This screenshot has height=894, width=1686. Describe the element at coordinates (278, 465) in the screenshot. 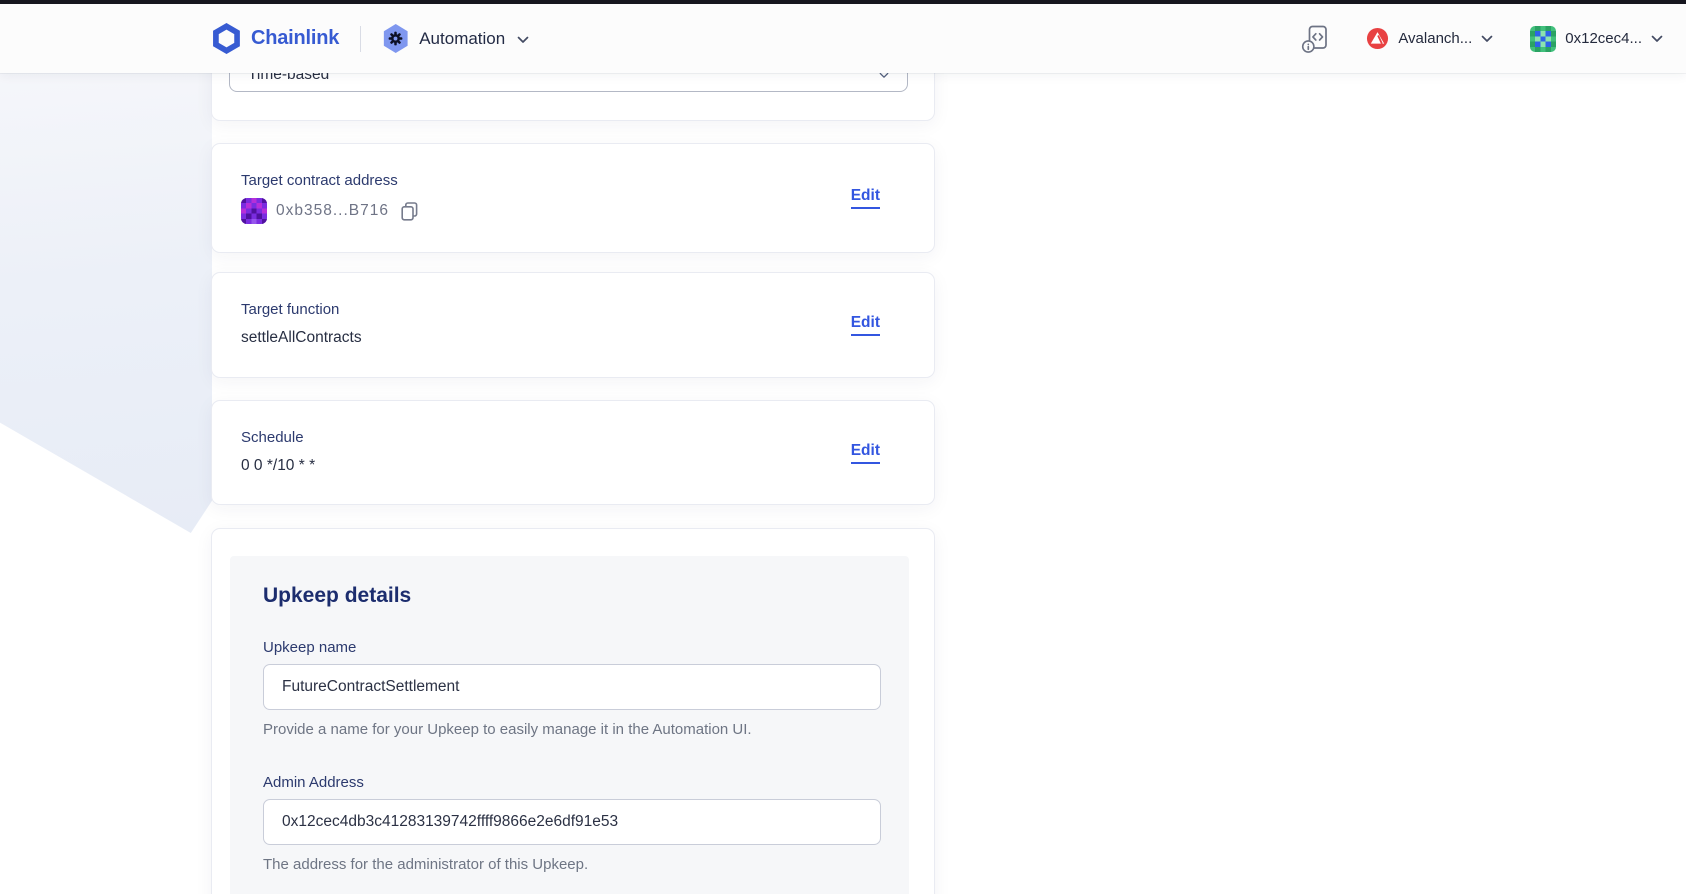

I see `schedule-cron-value: 0 0 */10 * *` at that location.